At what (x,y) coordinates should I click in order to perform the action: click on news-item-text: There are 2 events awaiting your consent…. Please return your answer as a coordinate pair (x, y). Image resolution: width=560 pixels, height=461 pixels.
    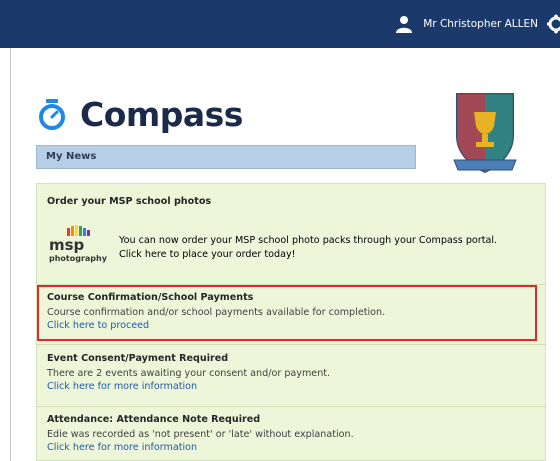
    Looking at the image, I should click on (189, 373).